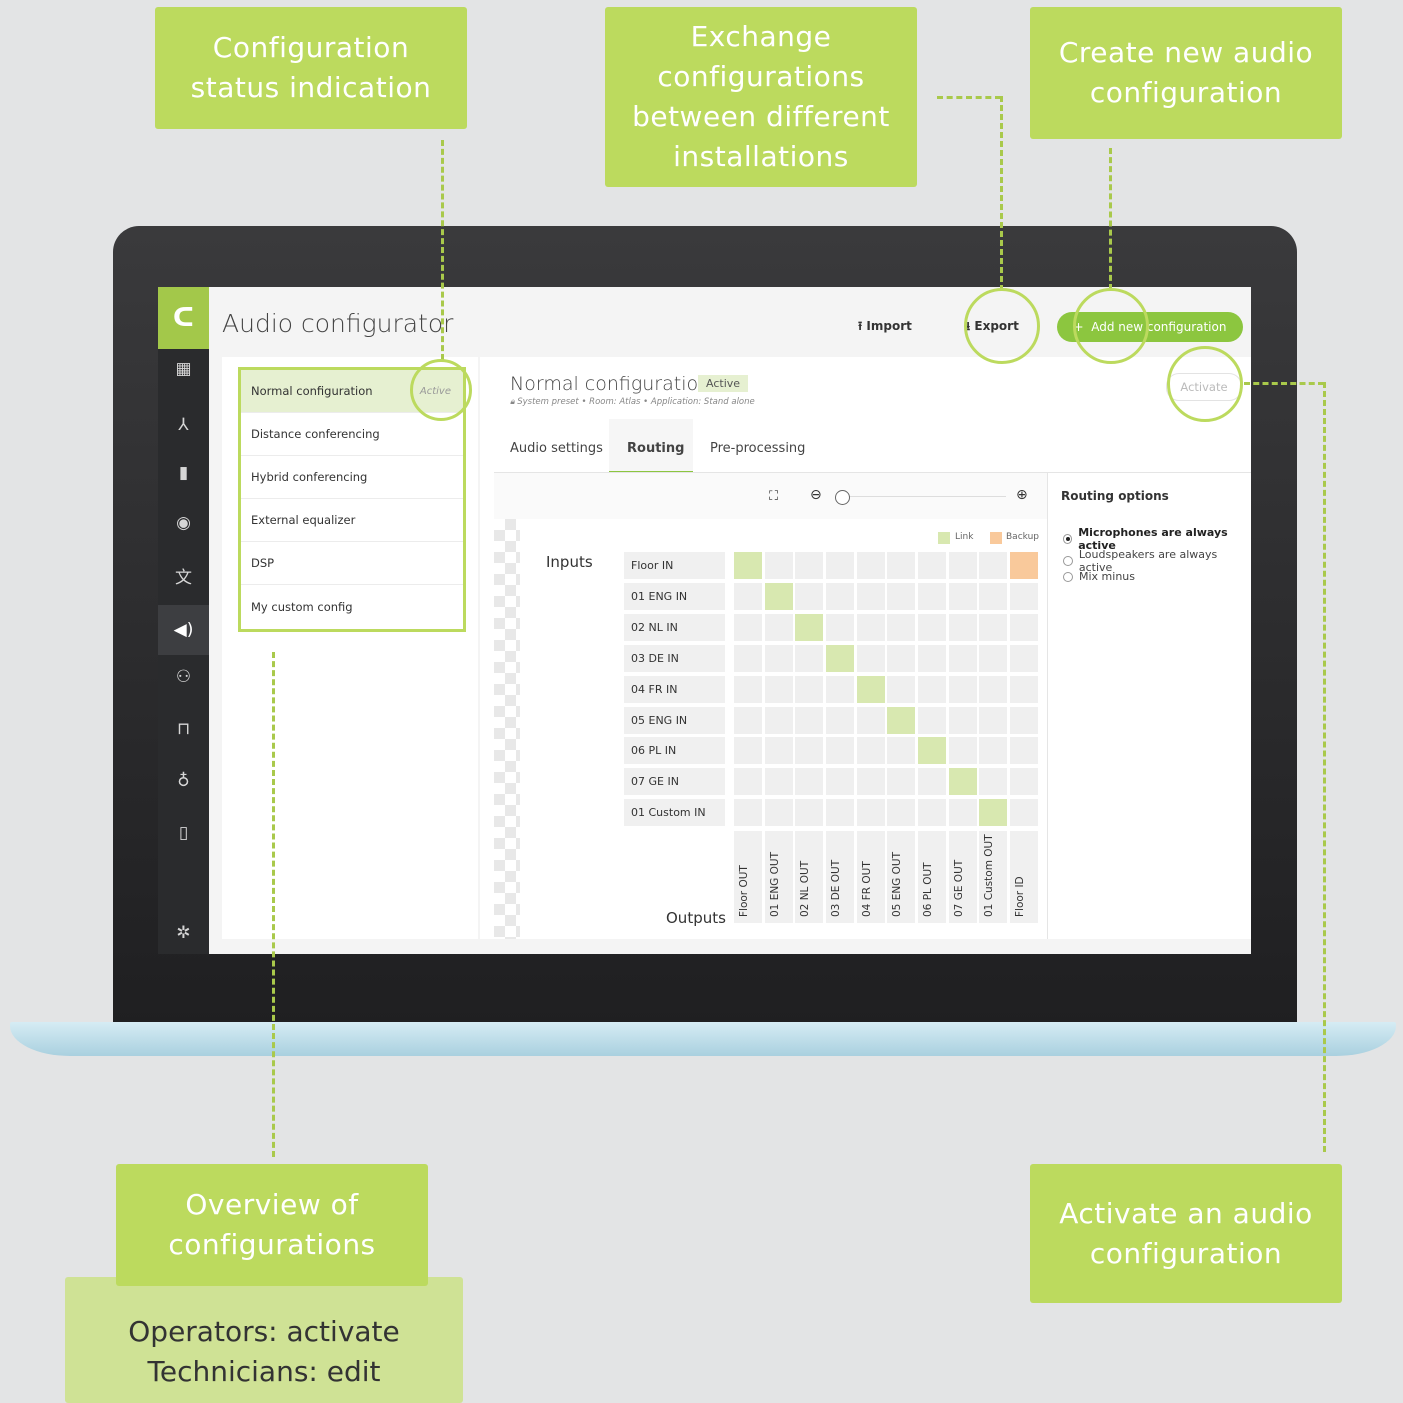 The image size is (1403, 1403). I want to click on battery-icon: ▮, so click(183, 473).